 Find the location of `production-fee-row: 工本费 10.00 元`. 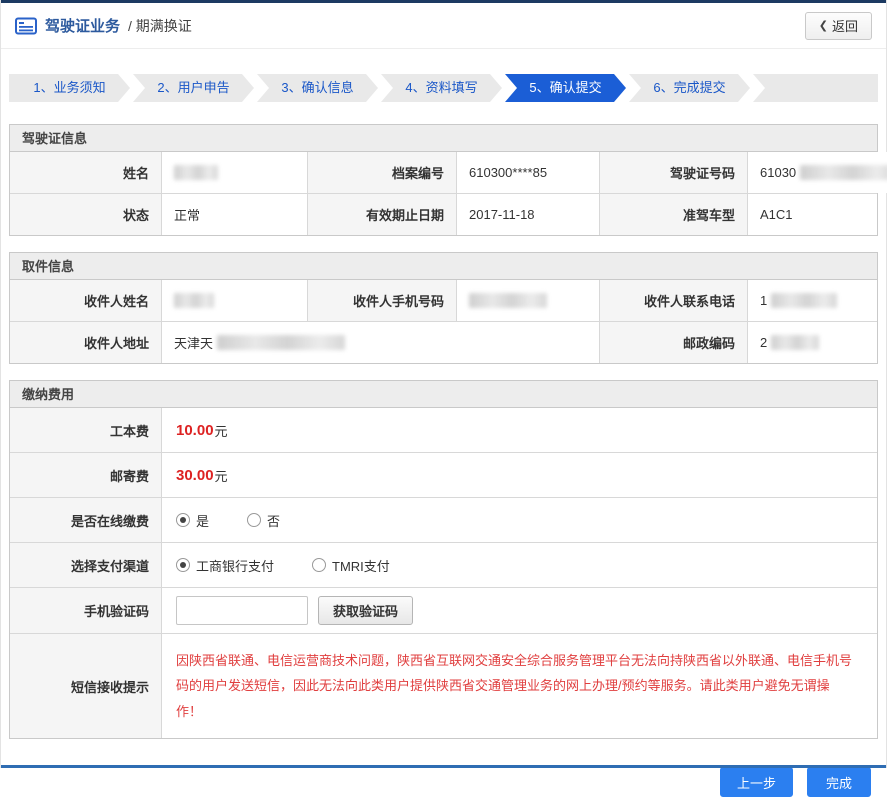

production-fee-row: 工本费 10.00 元 is located at coordinates (443, 430).